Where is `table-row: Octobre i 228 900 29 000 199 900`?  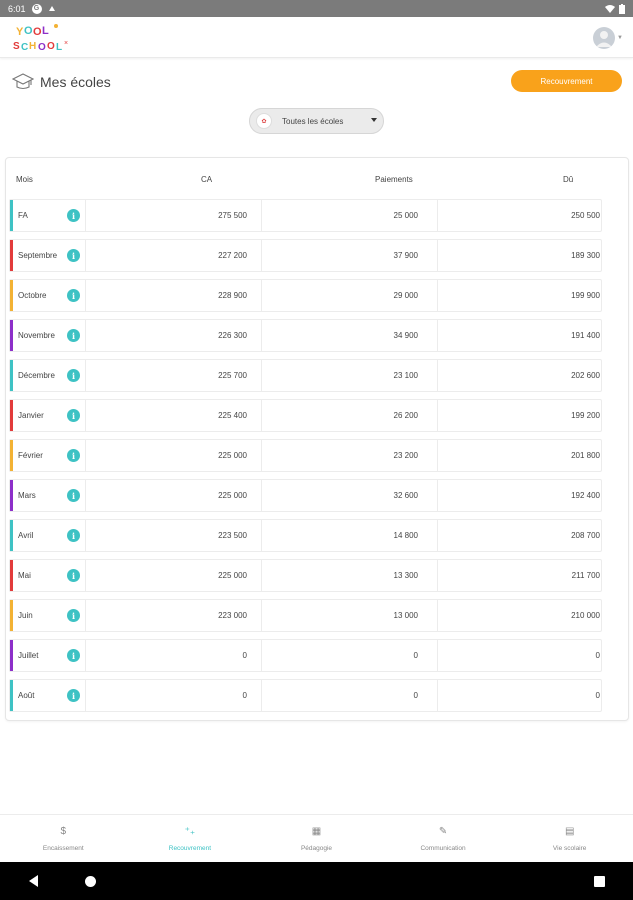
table-row: Octobre i 228 900 29 000 199 900 is located at coordinates (305, 295).